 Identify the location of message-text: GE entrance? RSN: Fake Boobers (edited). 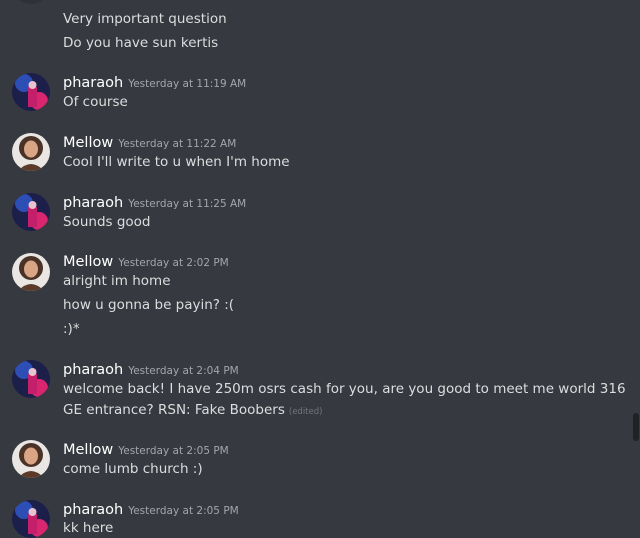
(192, 411).